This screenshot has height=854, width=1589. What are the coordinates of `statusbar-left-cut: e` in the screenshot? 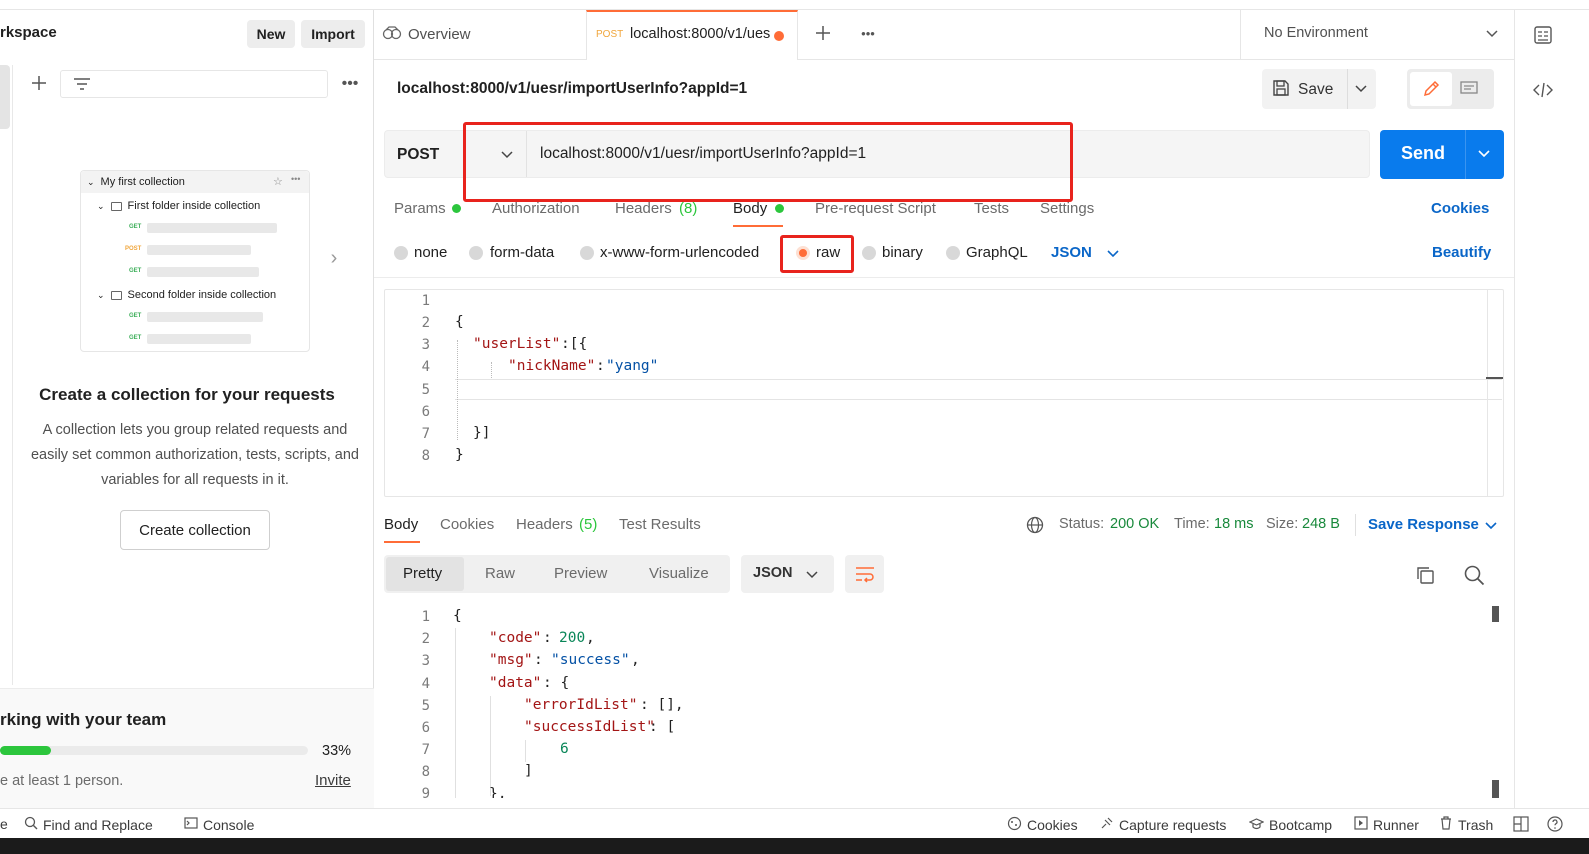 It's located at (4, 824).